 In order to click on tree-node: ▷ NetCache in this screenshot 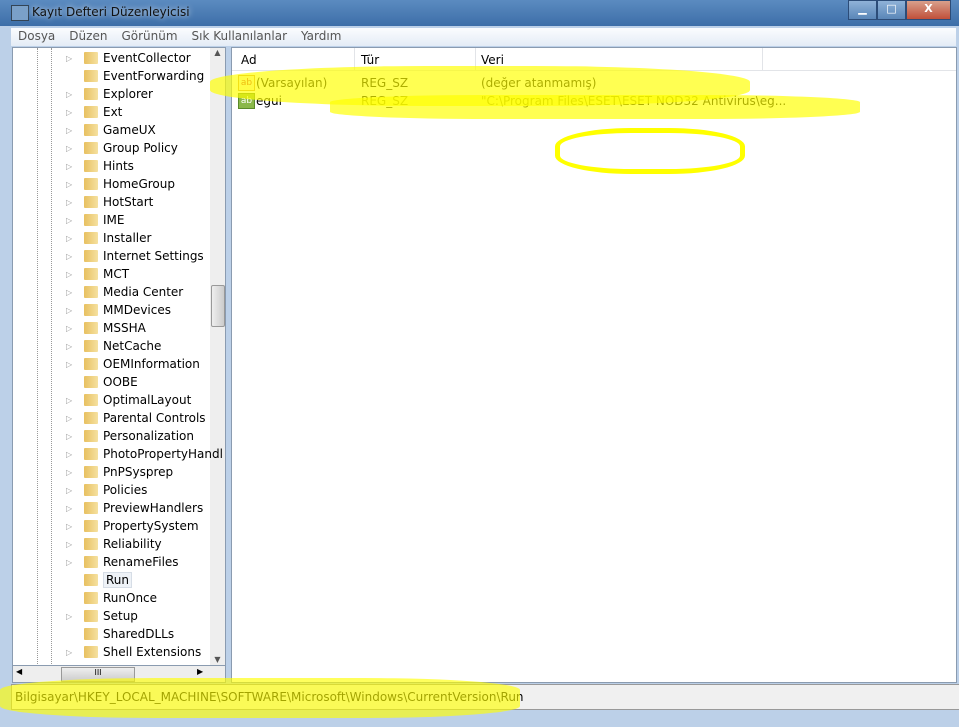, I will do `click(113, 346)`.